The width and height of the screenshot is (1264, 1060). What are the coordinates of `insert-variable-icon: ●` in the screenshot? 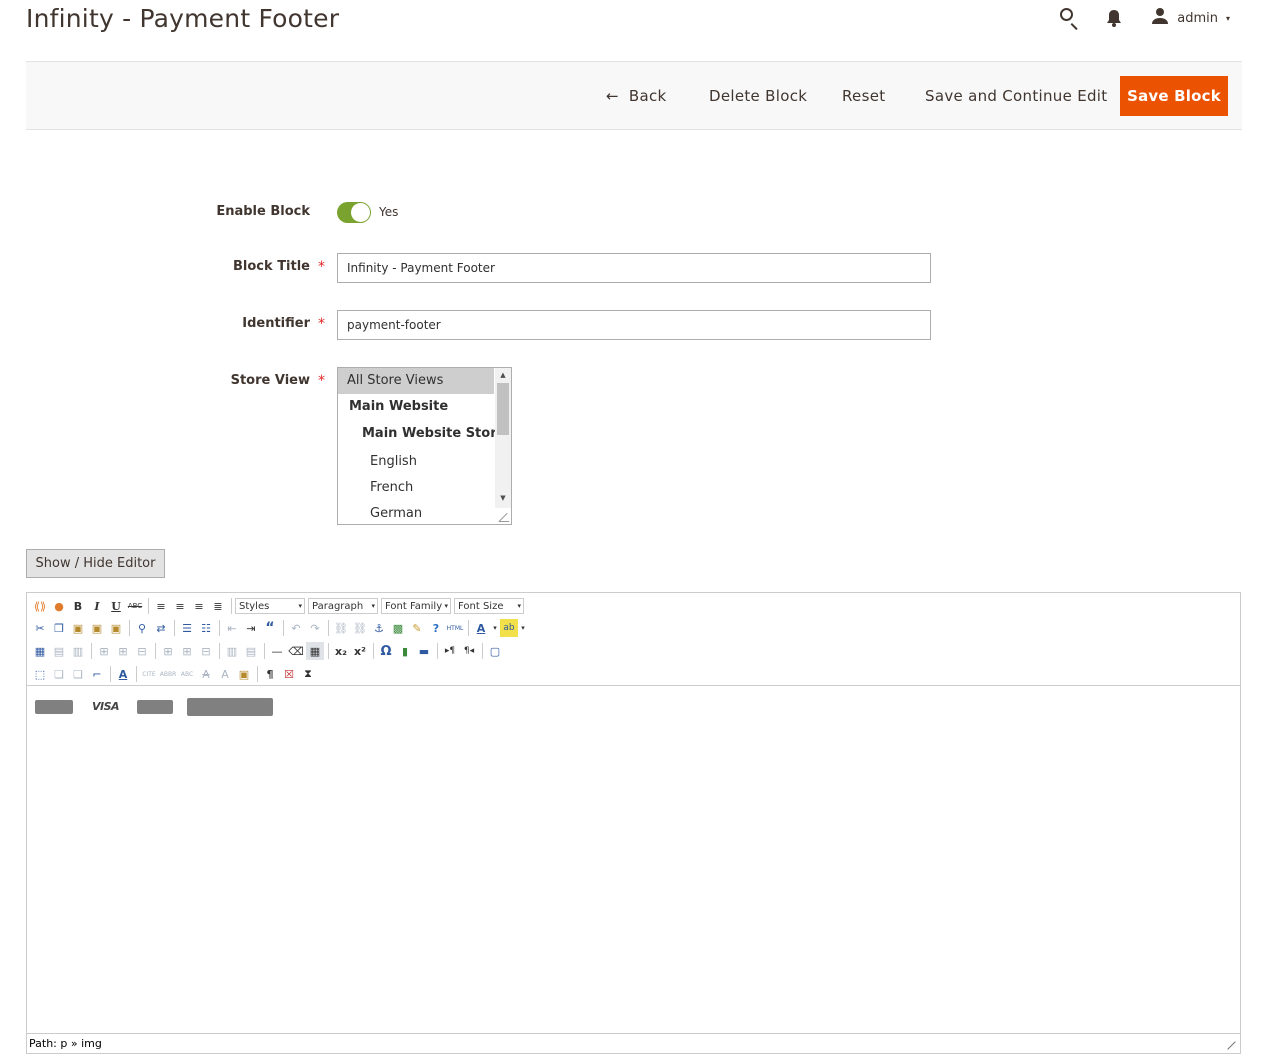 It's located at (59, 606).